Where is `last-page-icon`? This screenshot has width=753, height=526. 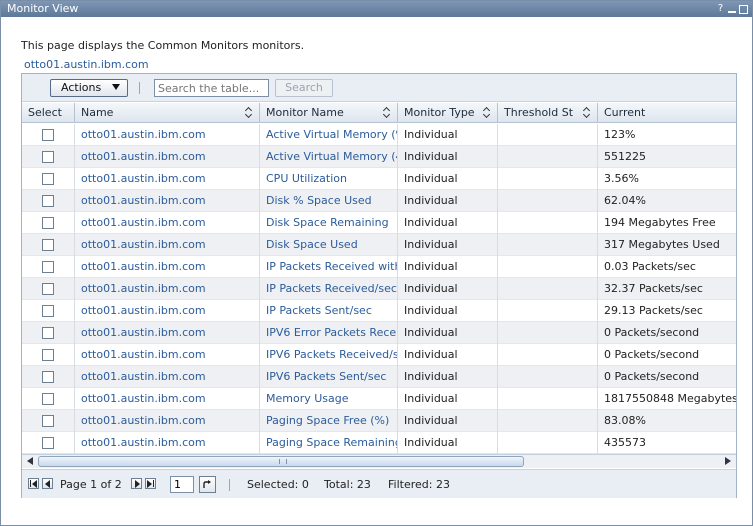
last-page-icon is located at coordinates (153, 483).